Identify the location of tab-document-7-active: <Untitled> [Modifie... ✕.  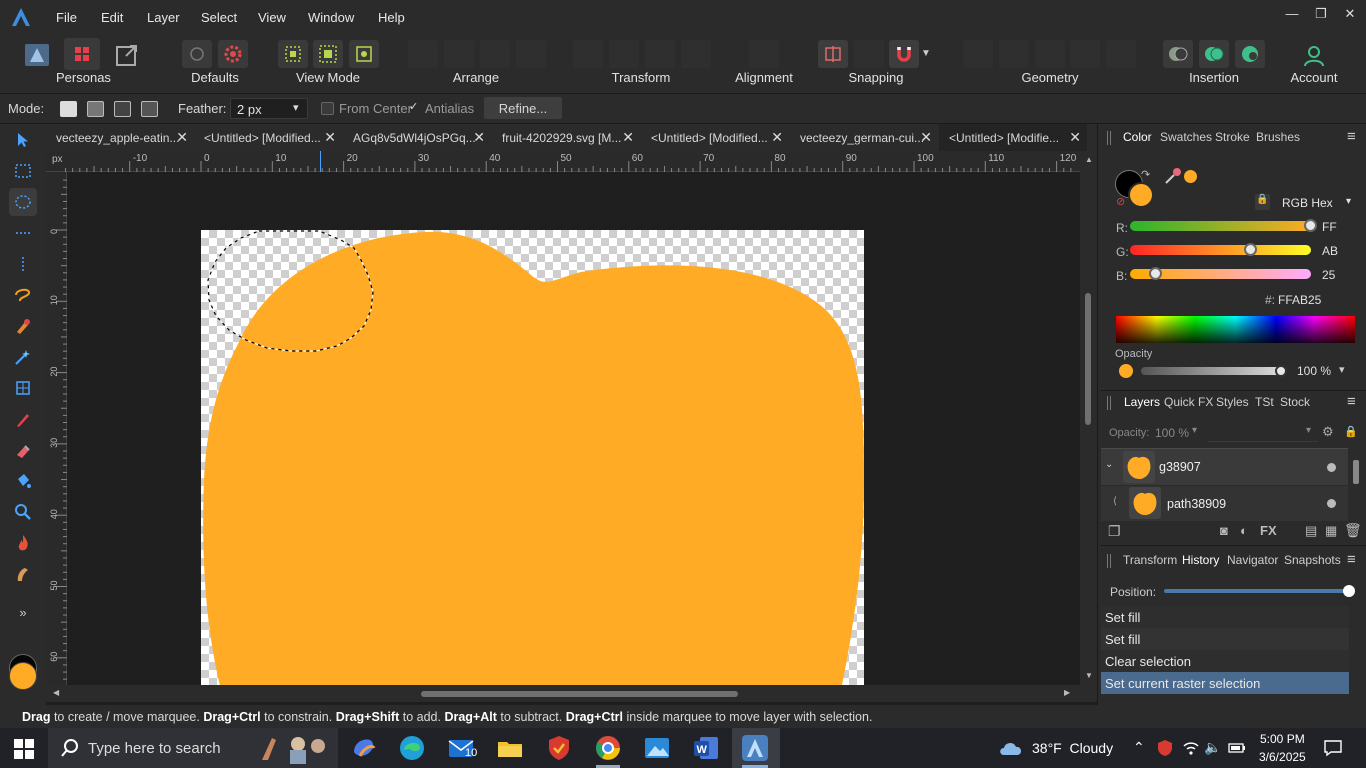
(1013, 137).